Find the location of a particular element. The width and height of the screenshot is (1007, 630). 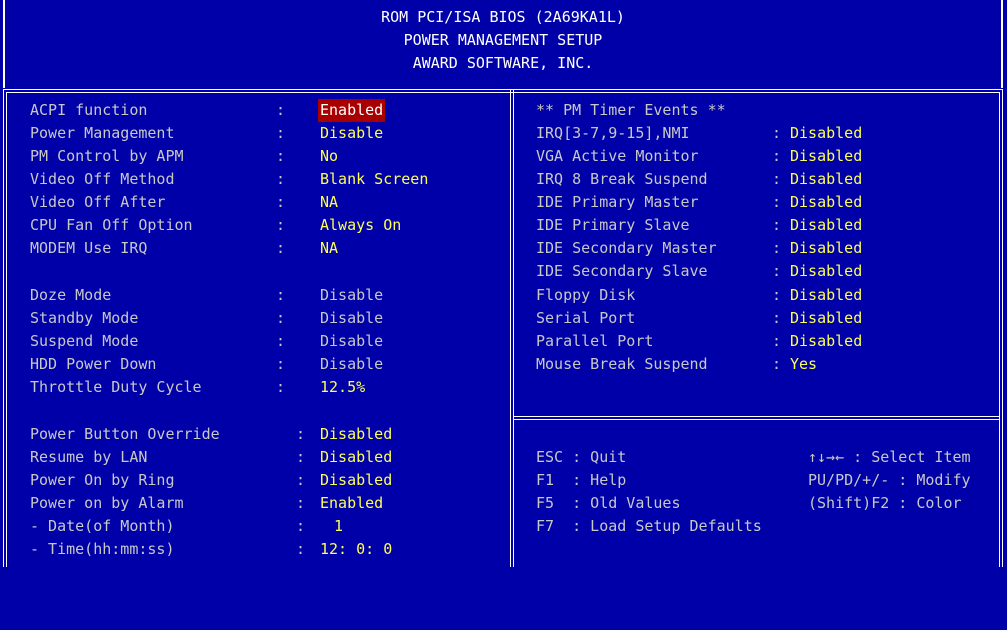

setting-label: Suspend Mode is located at coordinates (84, 341).